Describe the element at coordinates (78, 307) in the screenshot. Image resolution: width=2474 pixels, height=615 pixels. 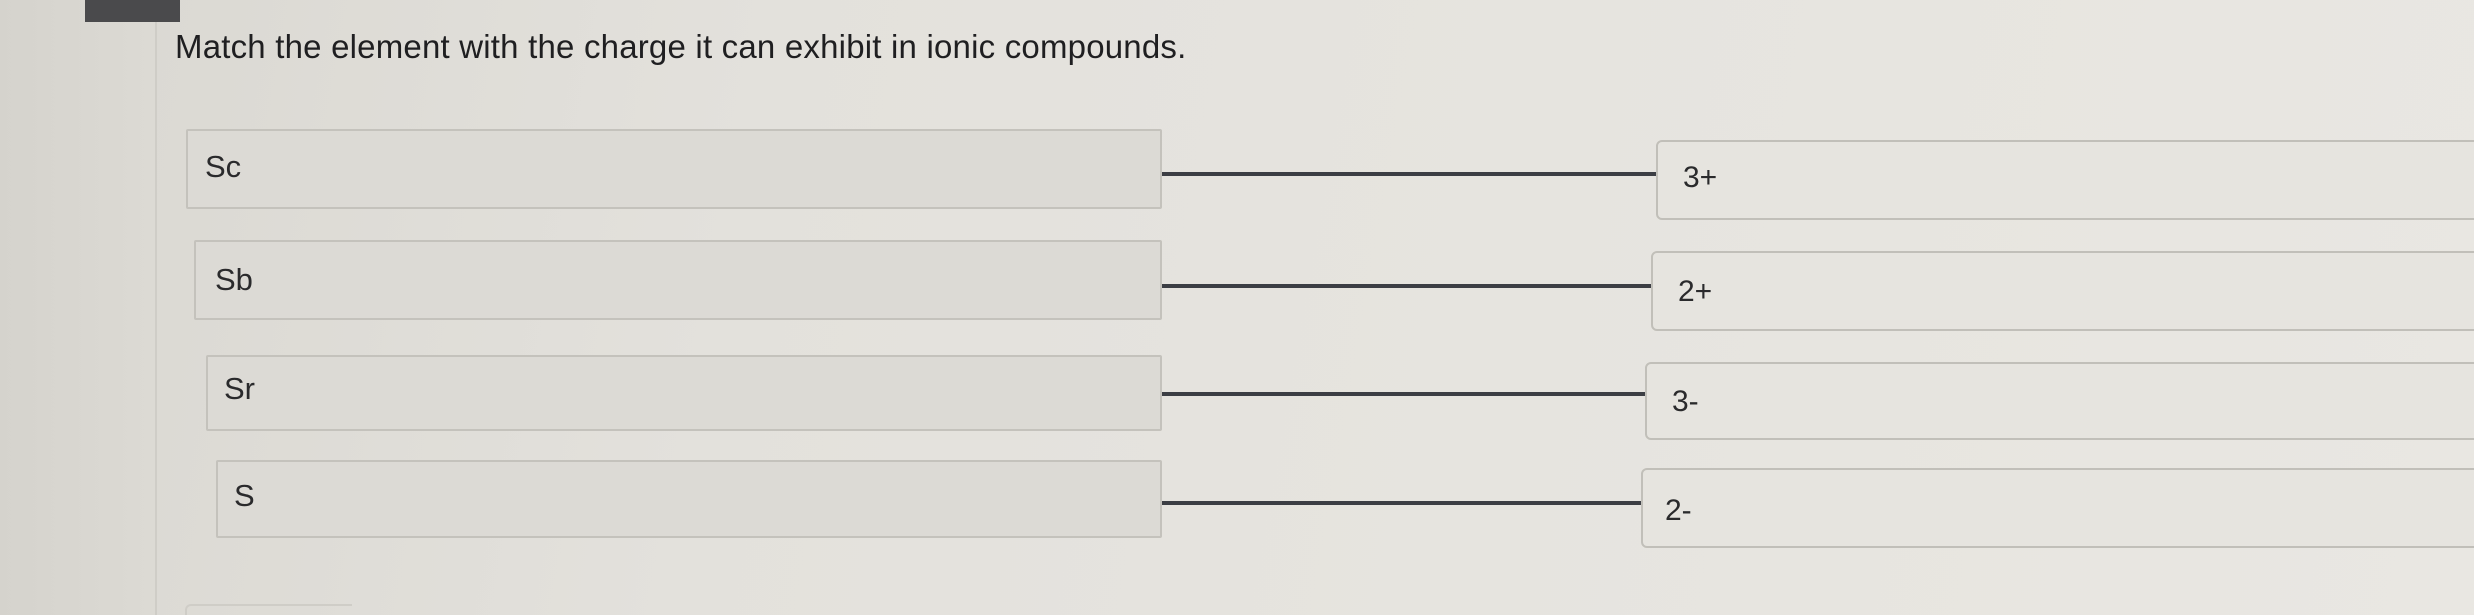
I see `left-margin-strip` at that location.